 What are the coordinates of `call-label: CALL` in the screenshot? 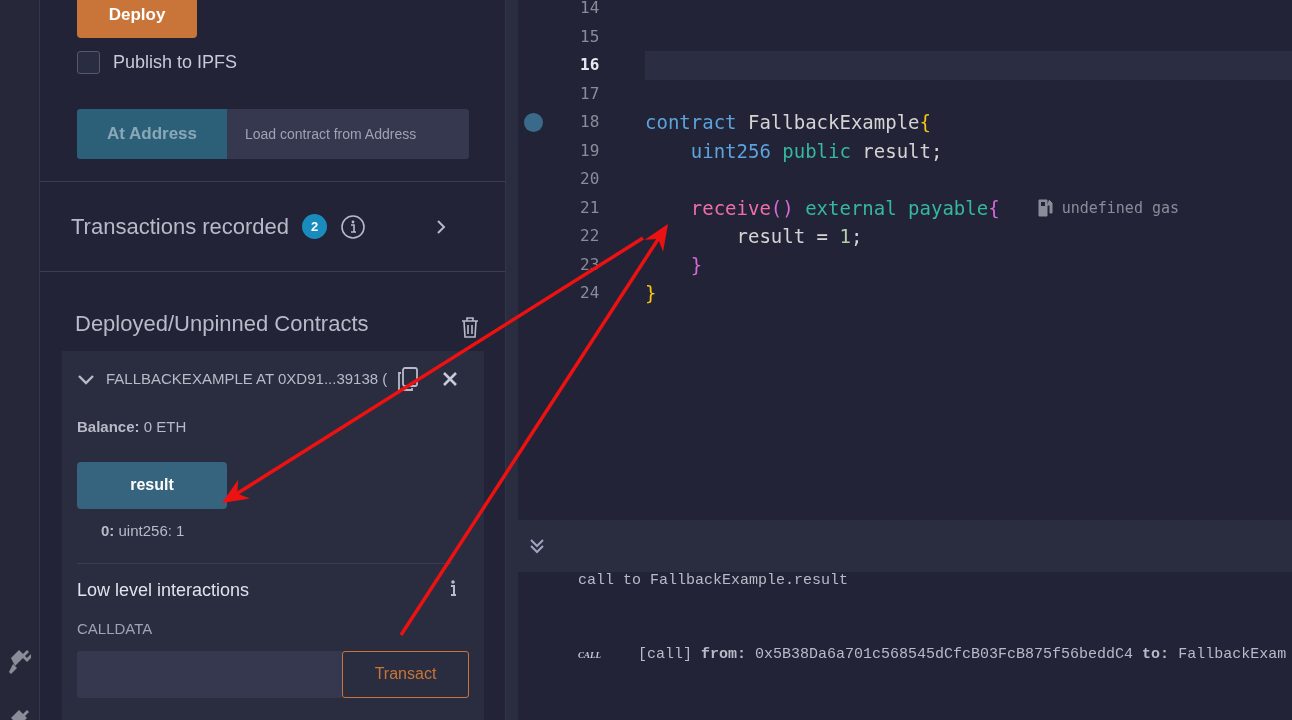 It's located at (590, 655).